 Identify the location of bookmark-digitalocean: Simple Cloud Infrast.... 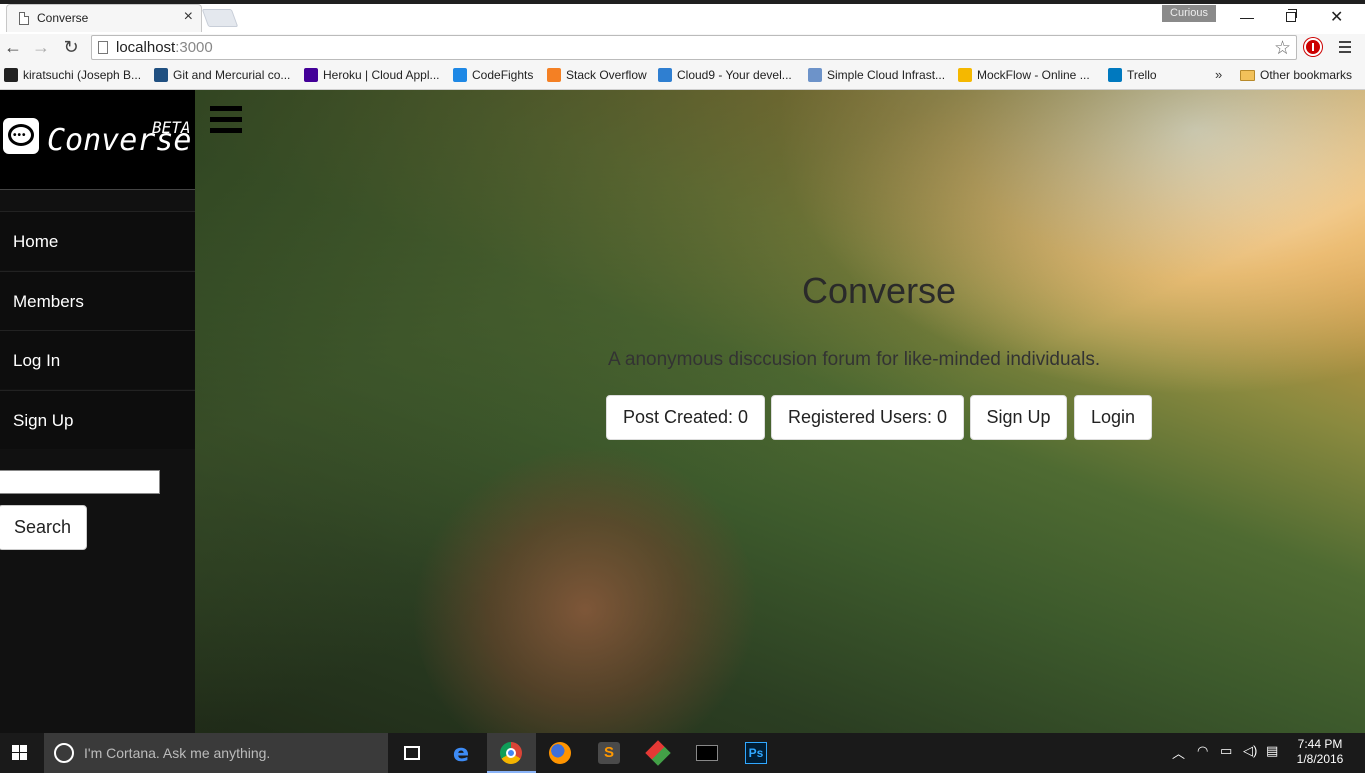
(876, 75).